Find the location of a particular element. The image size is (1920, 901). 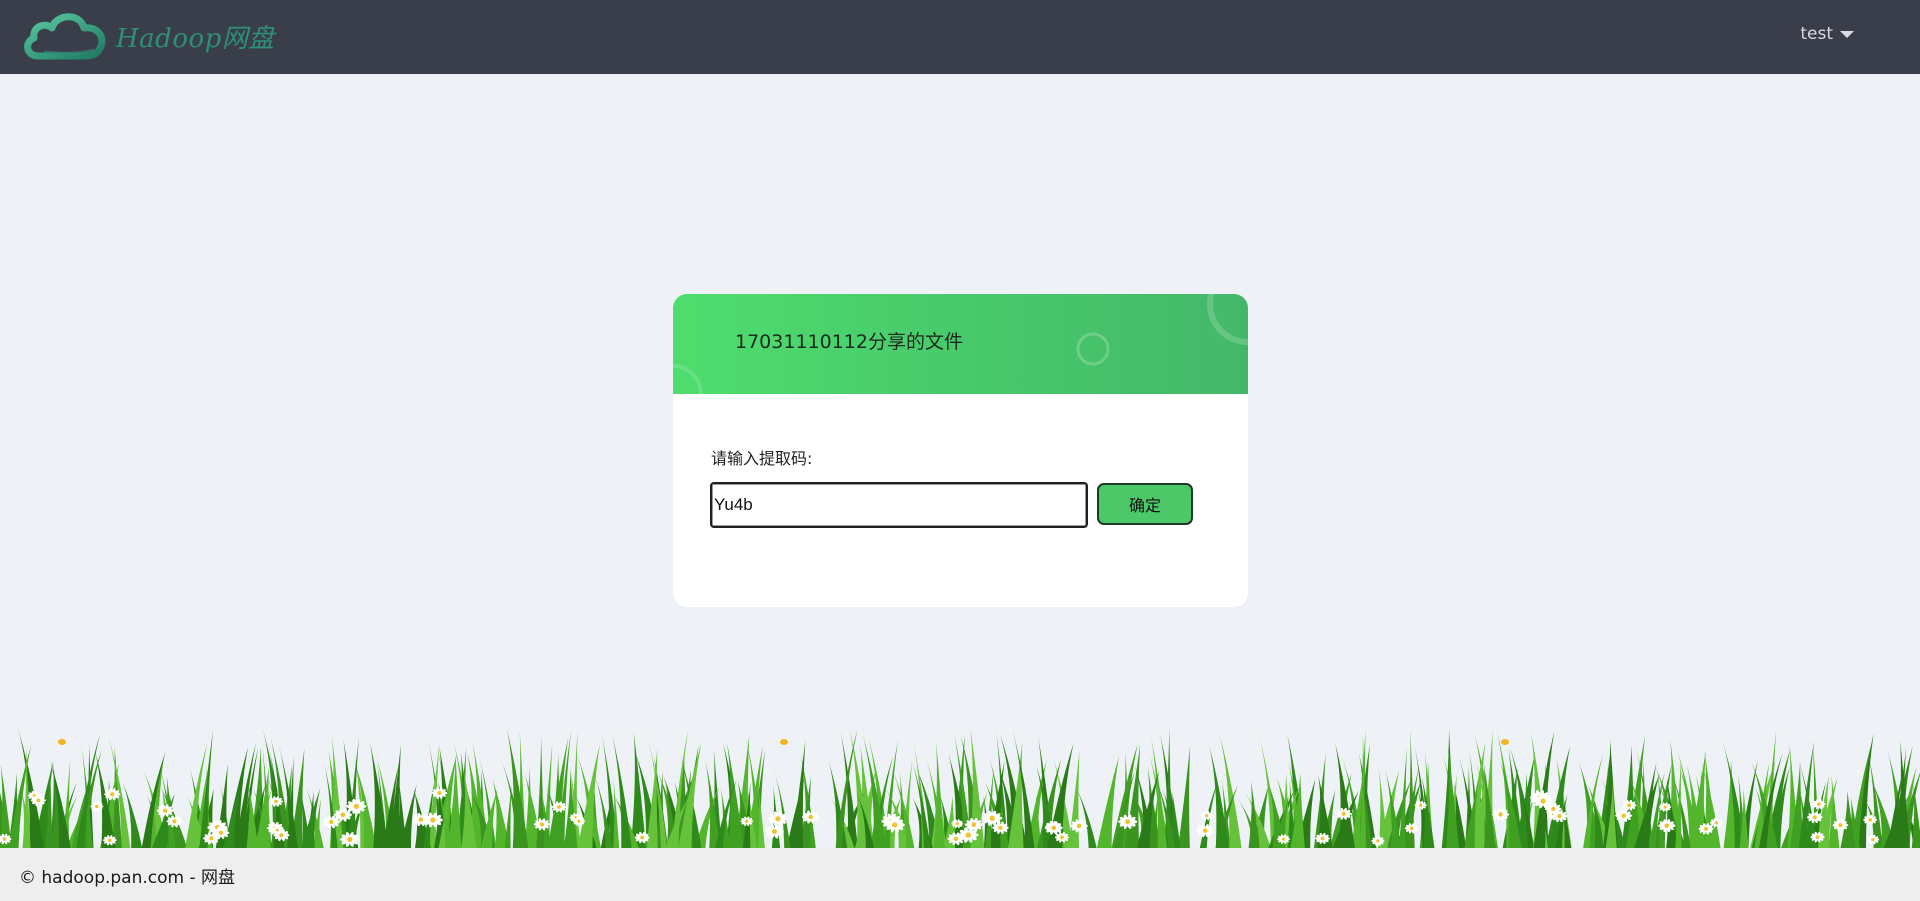

site-logo: Hadoop网盘 is located at coordinates (148, 36).